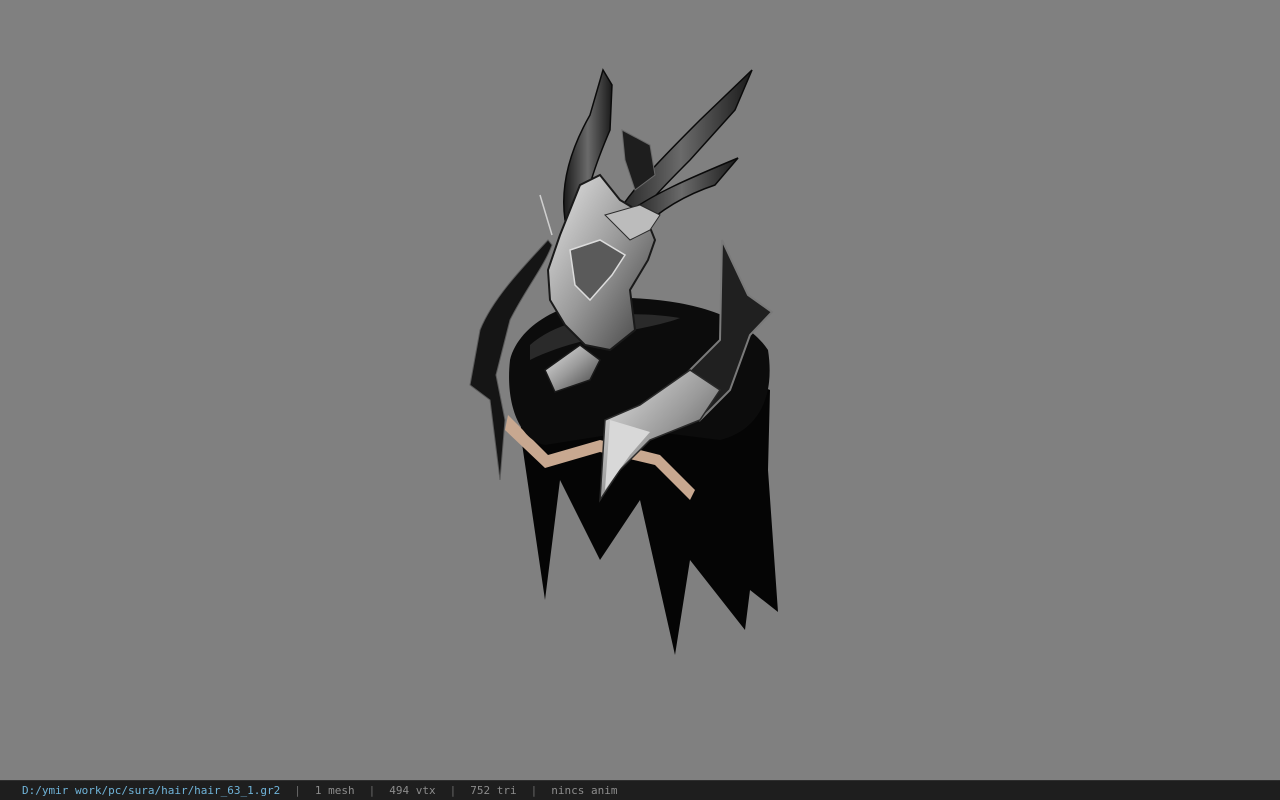 The width and height of the screenshot is (1280, 800). Describe the element at coordinates (412, 790) in the screenshot. I see `vertex-count: 494 vtx` at that location.